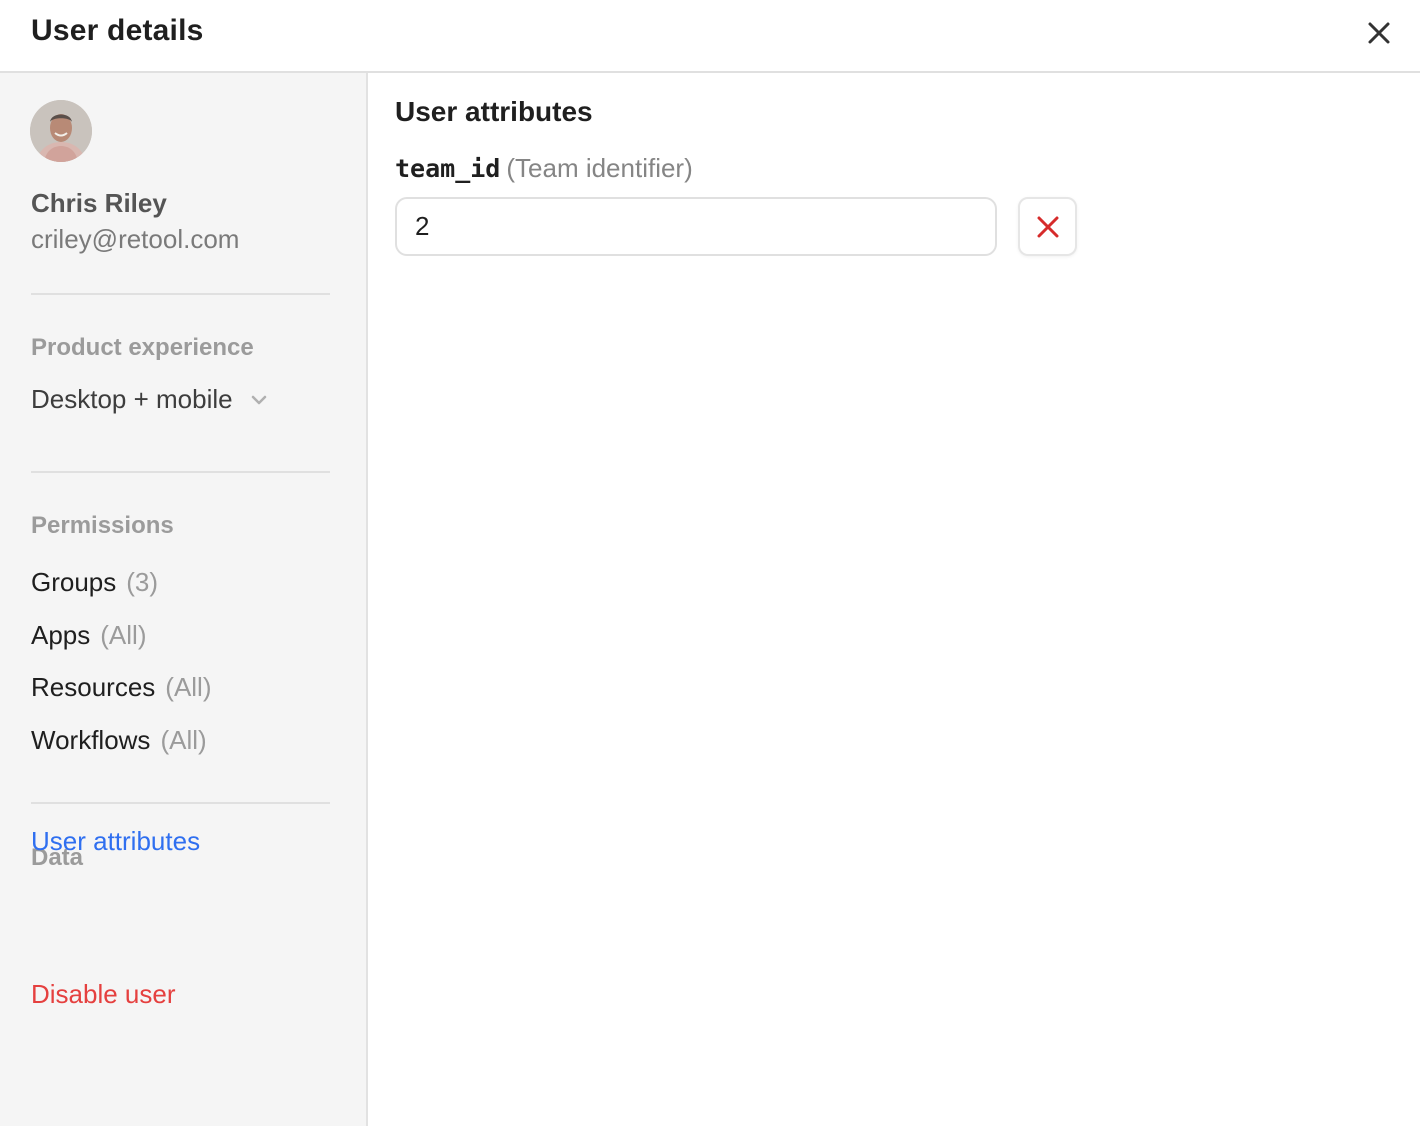  What do you see at coordinates (142, 347) in the screenshot?
I see `product-experience-label: Product experience` at bounding box center [142, 347].